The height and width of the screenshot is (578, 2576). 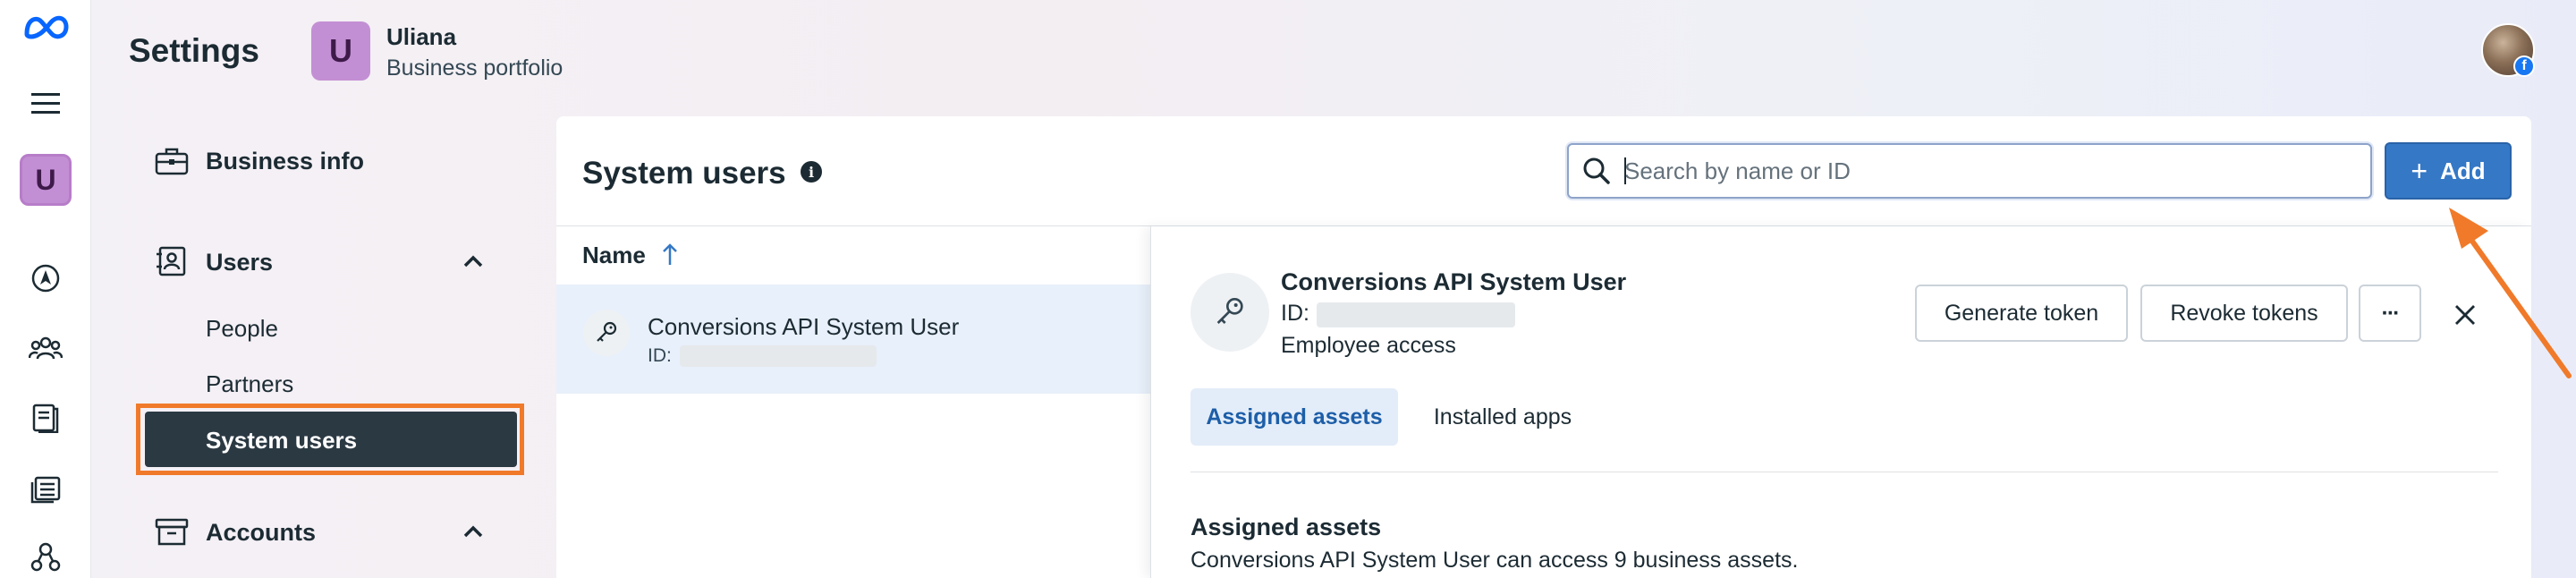 I want to click on meta-logo-icon, so click(x=46, y=26).